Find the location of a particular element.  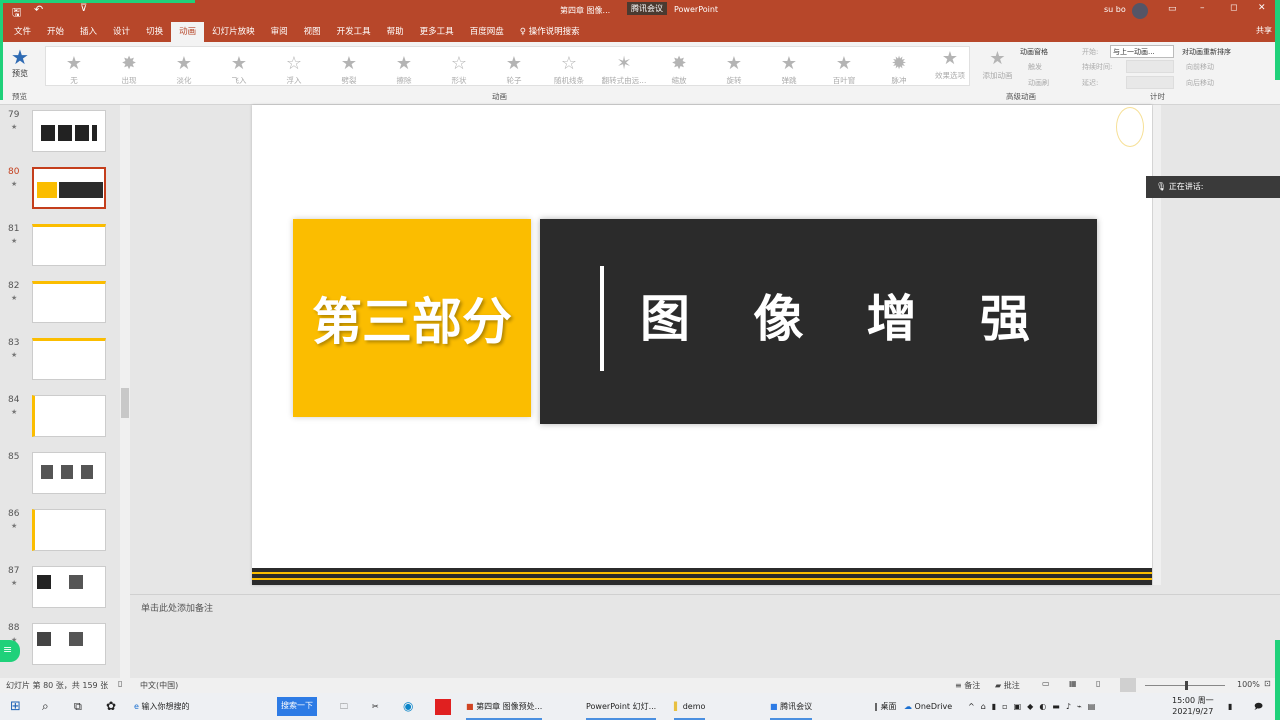

zoom-level: 100% is located at coordinates (1248, 684).